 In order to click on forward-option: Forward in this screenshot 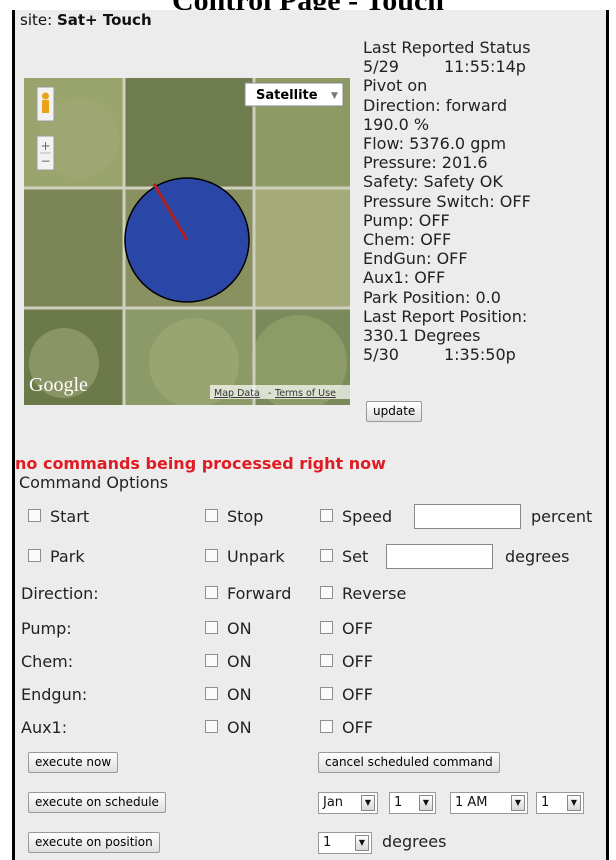, I will do `click(248, 593)`.